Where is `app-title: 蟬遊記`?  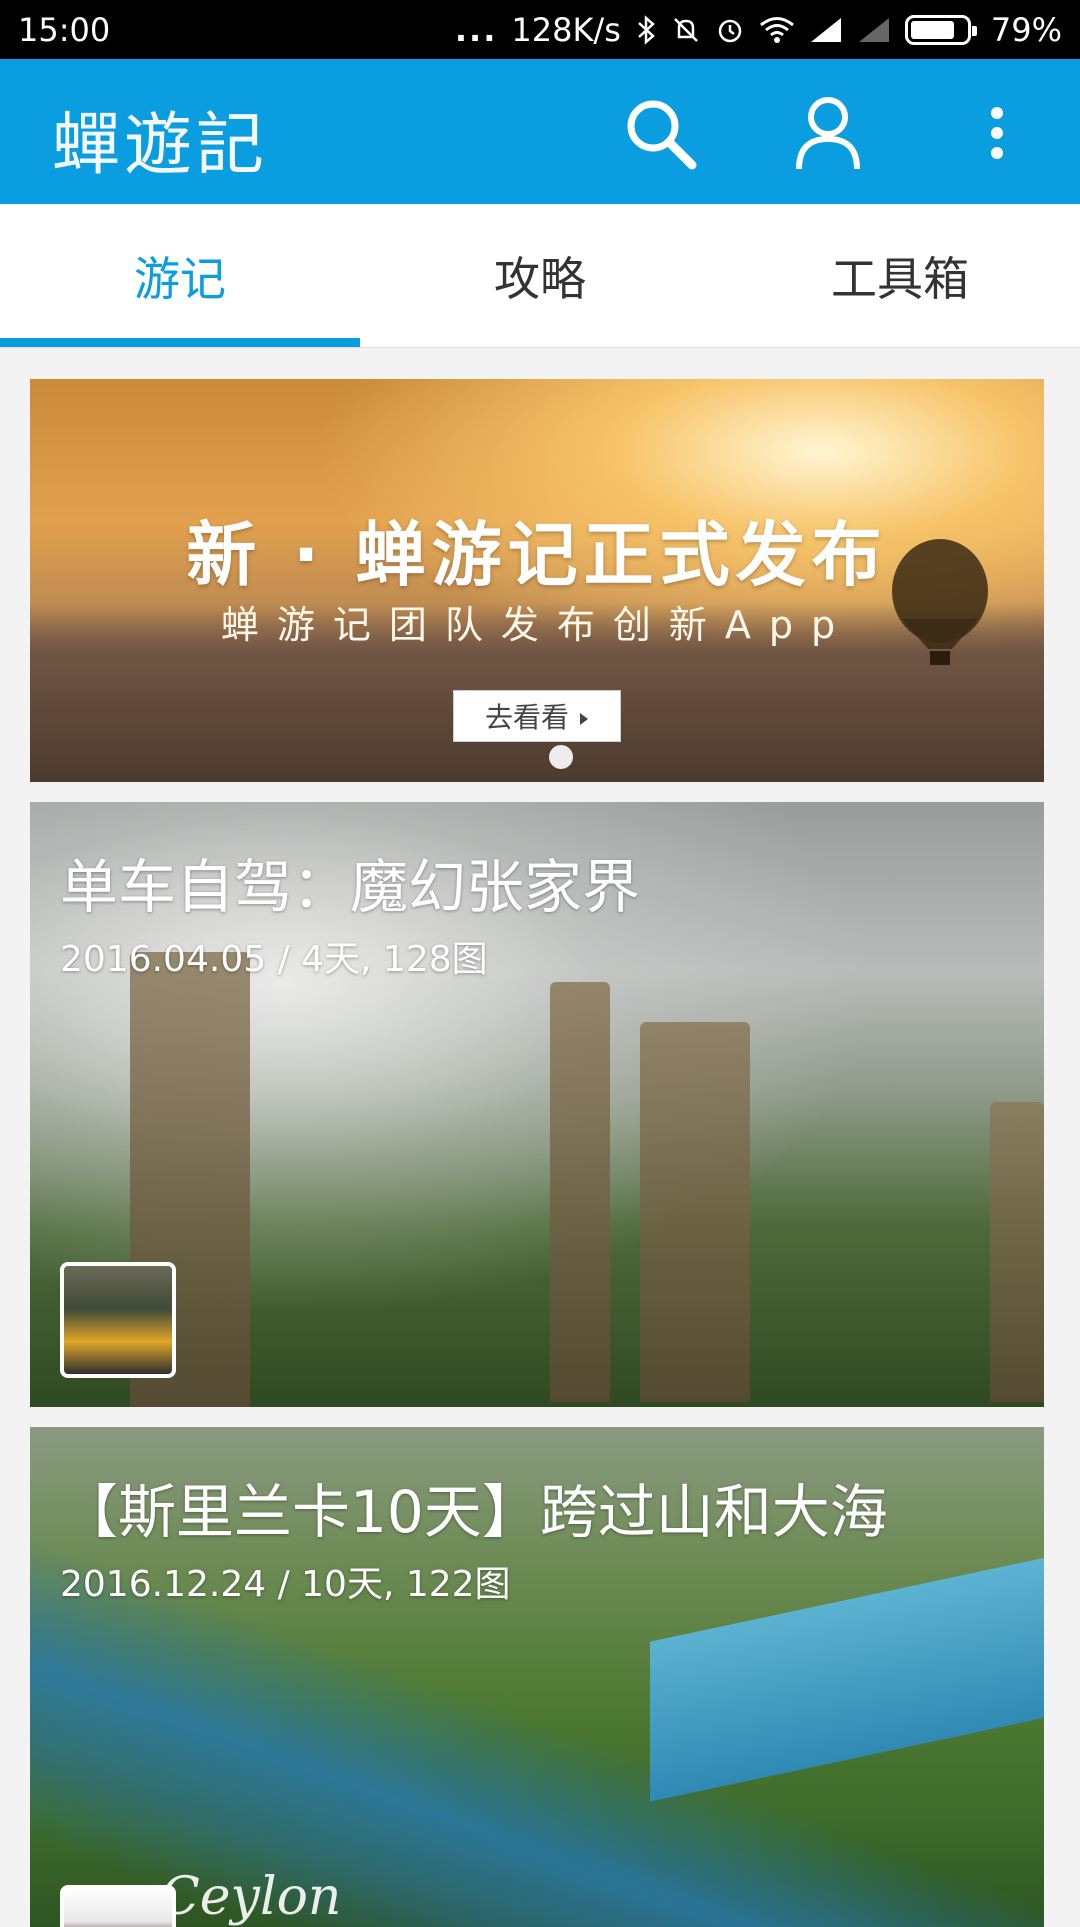
app-title: 蟬遊記 is located at coordinates (160, 145).